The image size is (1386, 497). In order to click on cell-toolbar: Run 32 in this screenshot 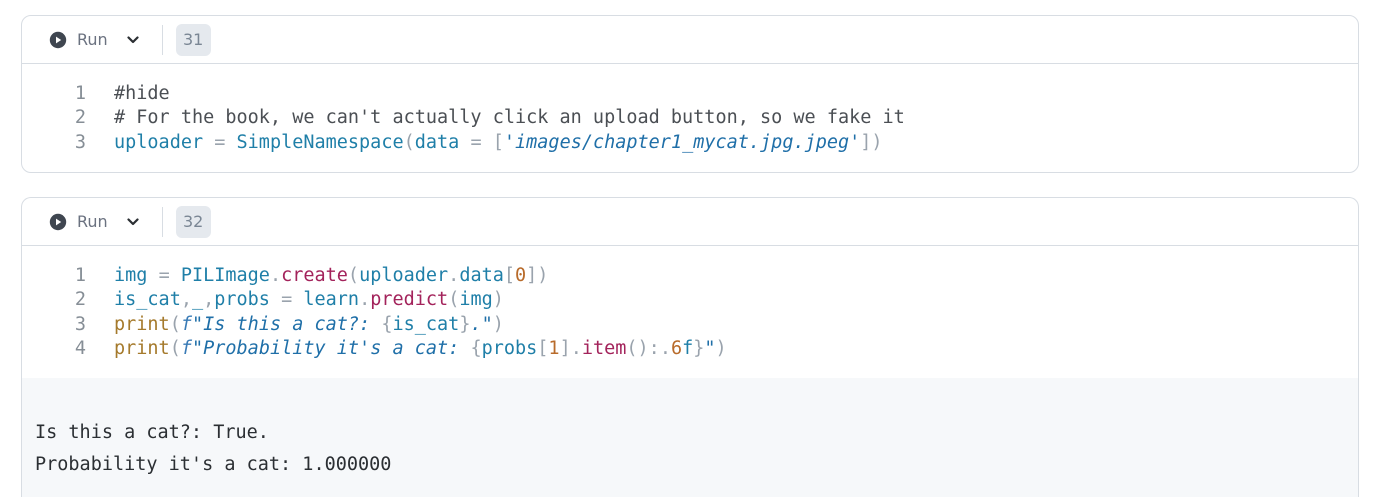, I will do `click(690, 222)`.